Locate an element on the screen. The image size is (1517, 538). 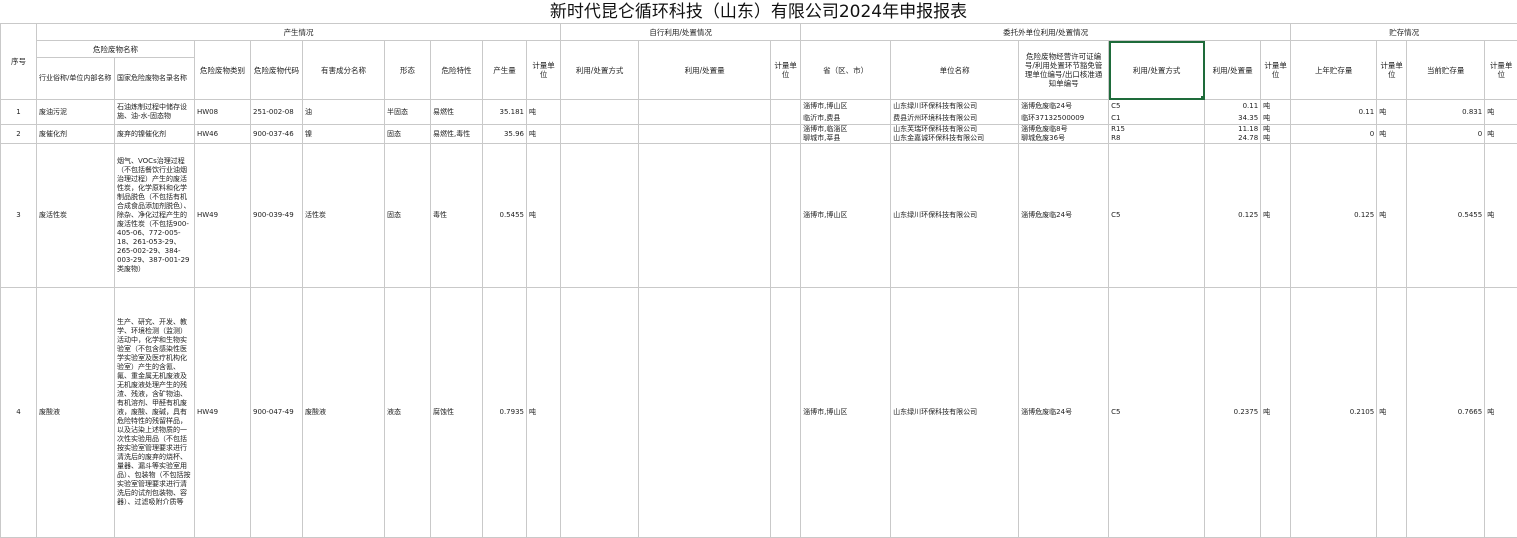
header-national-name: 国家危险废物名录名称 is located at coordinates (155, 79).